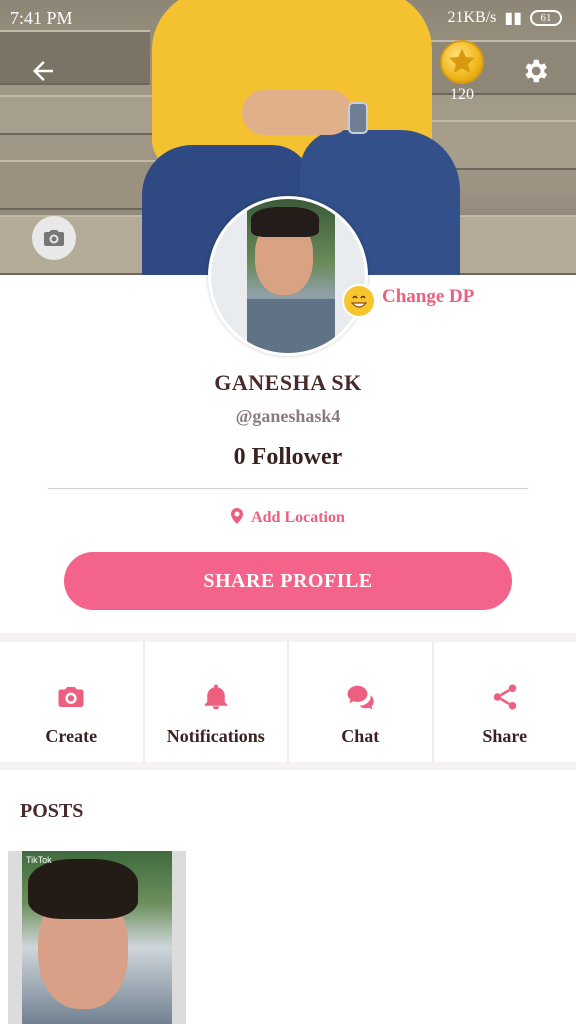 This screenshot has width=576, height=1024. What do you see at coordinates (97, 937) in the screenshot?
I see `post-thumbnail: TikTok` at bounding box center [97, 937].